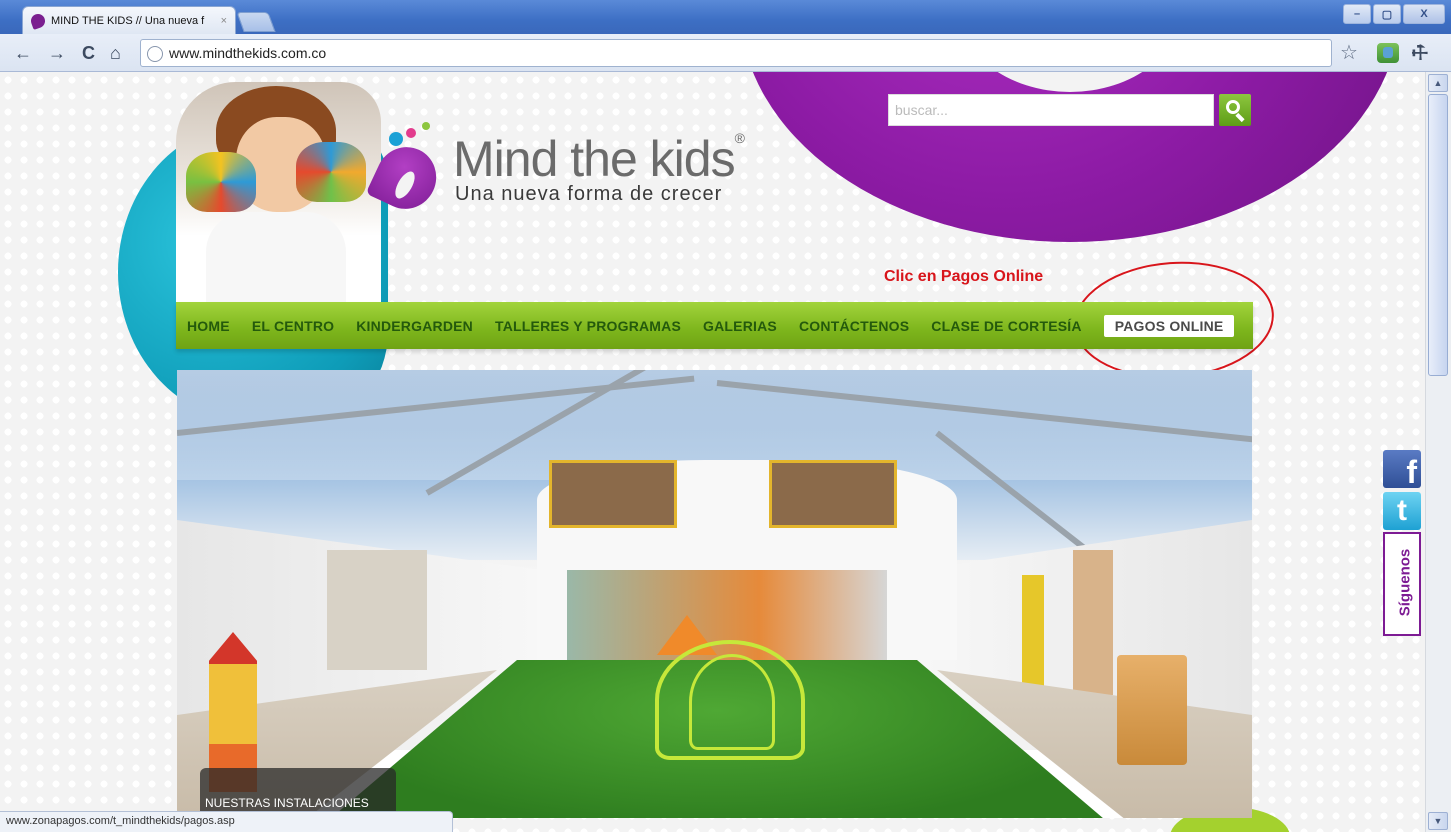 The width and height of the screenshot is (1451, 832). I want to click on logo-dot-blue, so click(396, 139).